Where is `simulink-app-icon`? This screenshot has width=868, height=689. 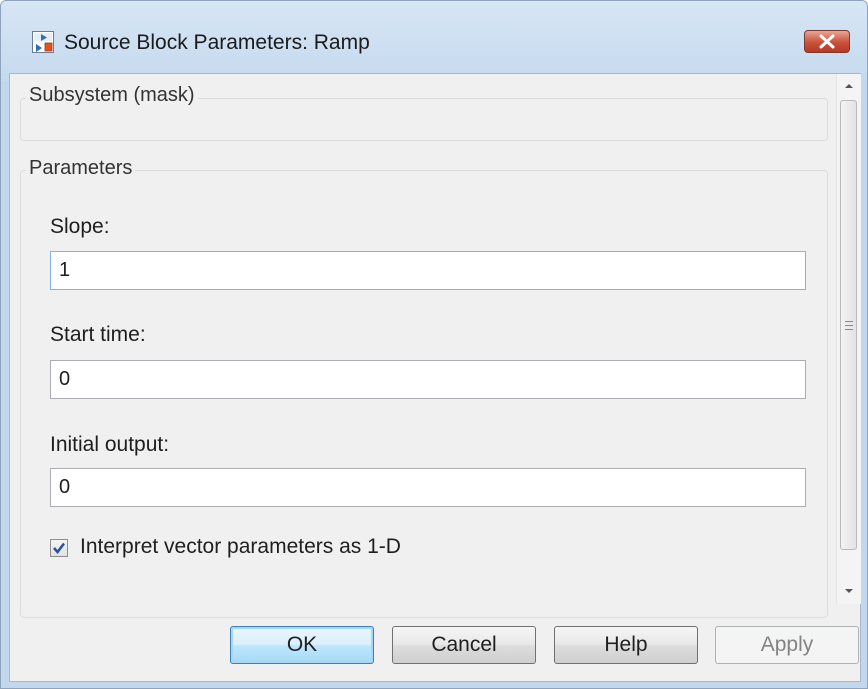
simulink-app-icon is located at coordinates (43, 42).